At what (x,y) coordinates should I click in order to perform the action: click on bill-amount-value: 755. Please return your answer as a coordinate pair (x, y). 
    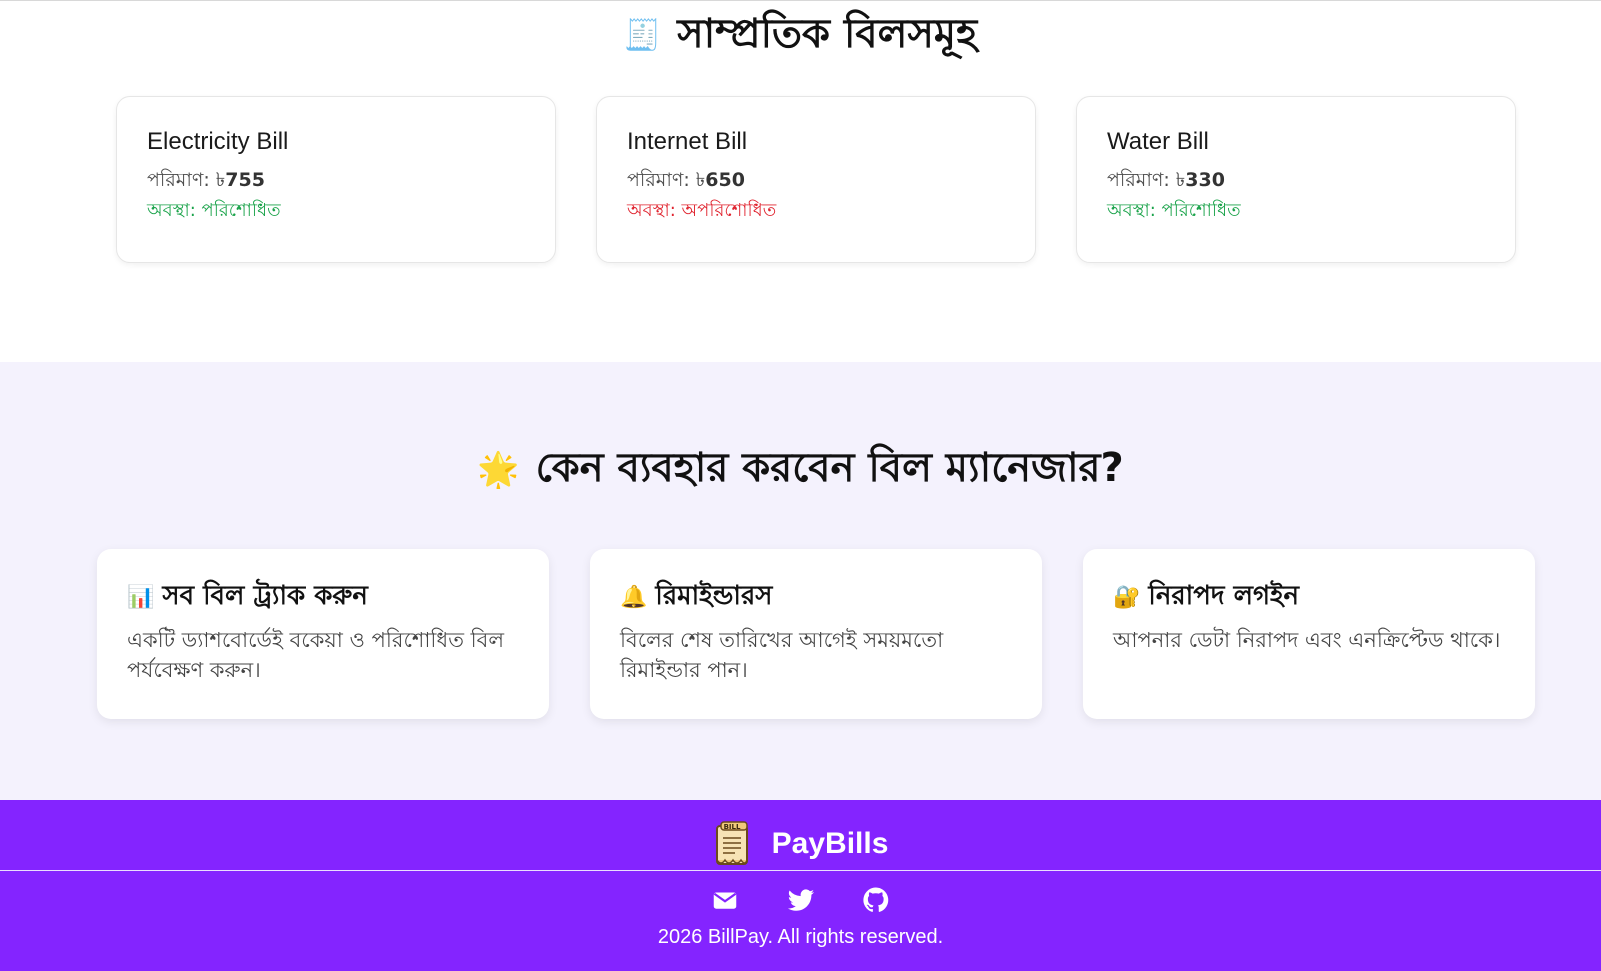
    Looking at the image, I should click on (245, 180).